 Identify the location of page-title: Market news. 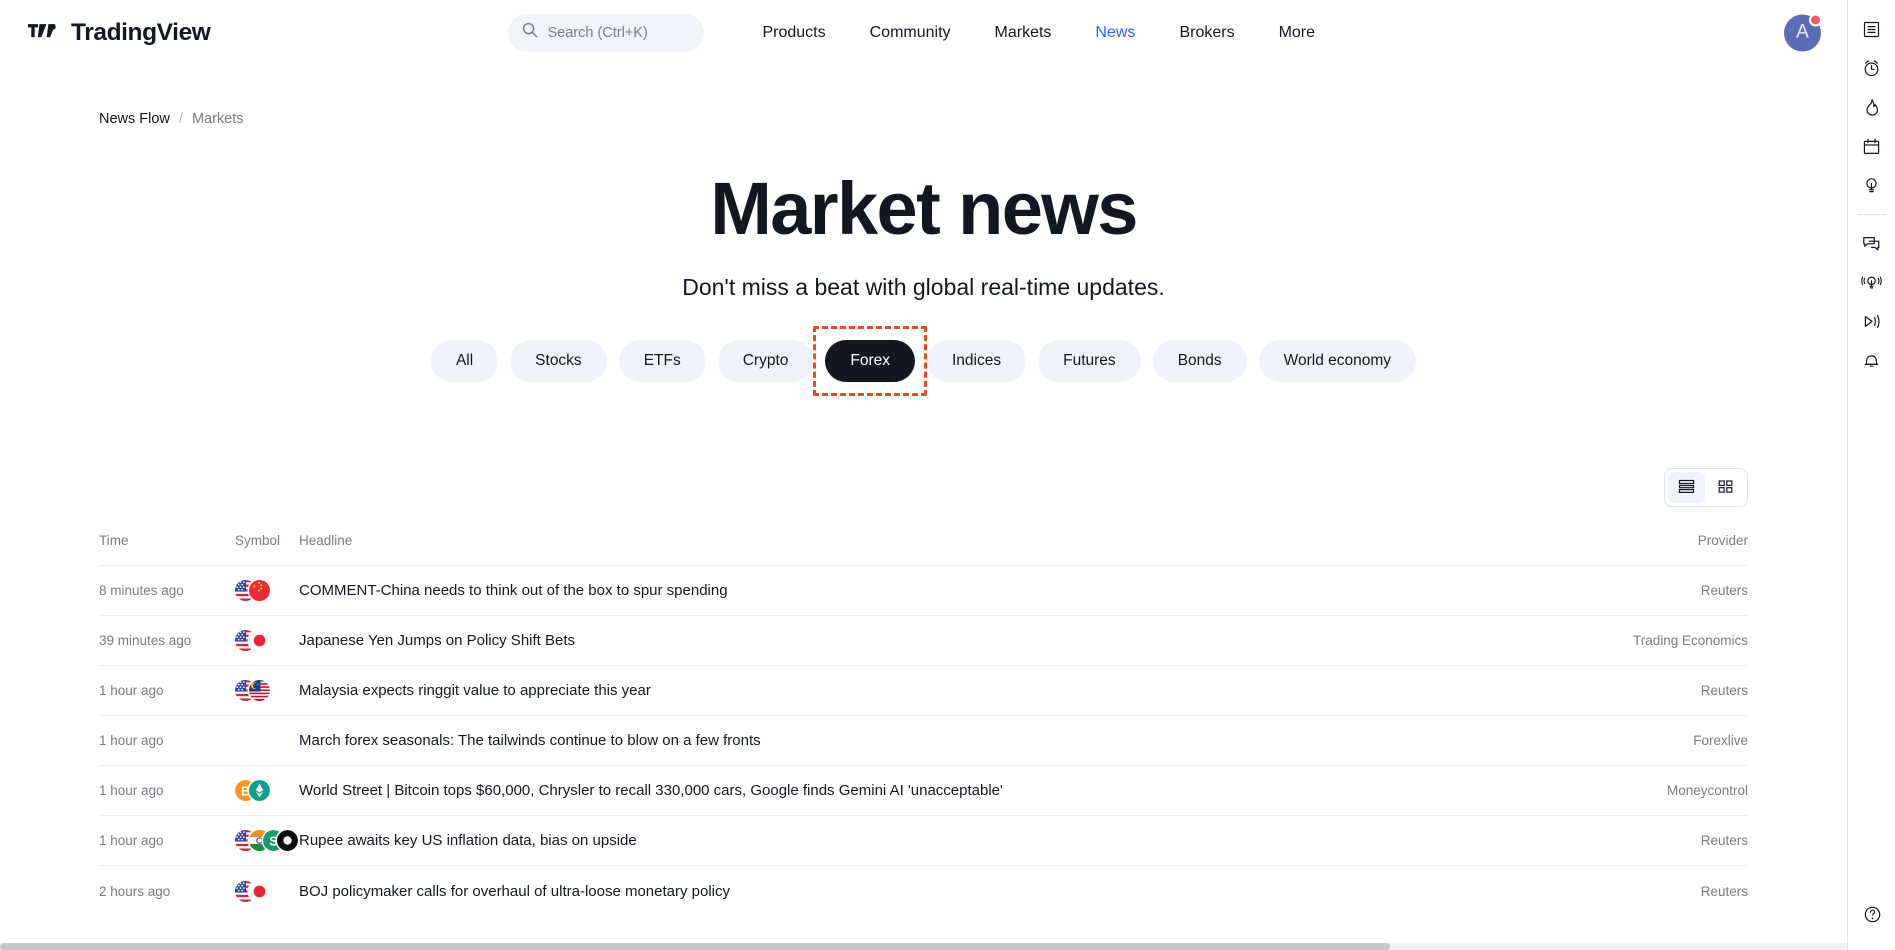
(924, 208).